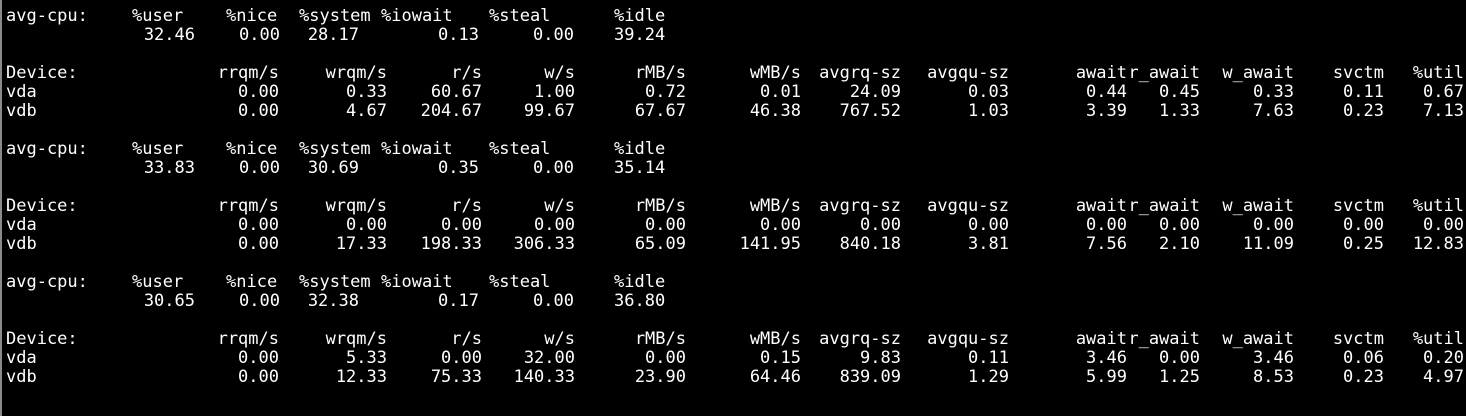  I want to click on cpu-value-cell: 39.24, so click(640, 35).